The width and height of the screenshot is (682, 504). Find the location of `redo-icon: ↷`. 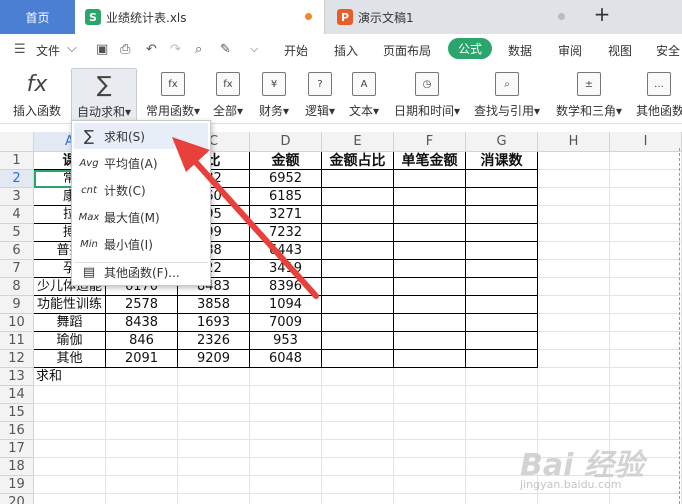

redo-icon: ↷ is located at coordinates (175, 49).